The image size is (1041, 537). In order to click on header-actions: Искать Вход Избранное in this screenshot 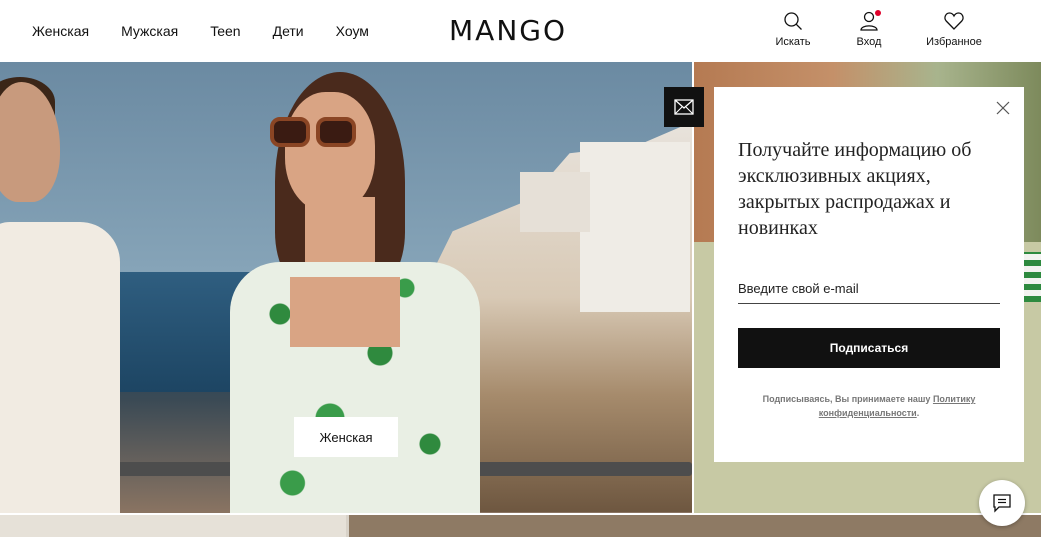, I will do `click(878, 29)`.